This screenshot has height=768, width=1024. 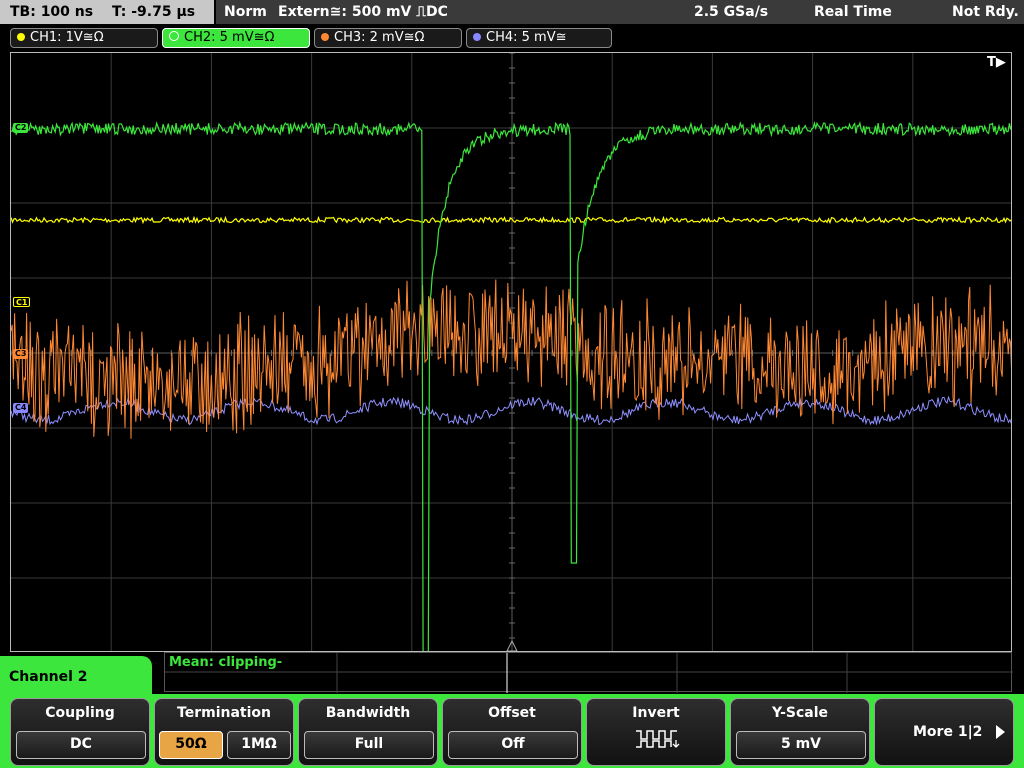 What do you see at coordinates (229, 37) in the screenshot?
I see `tab-ch2-label: CH2: 5 mV≅Ω` at bounding box center [229, 37].